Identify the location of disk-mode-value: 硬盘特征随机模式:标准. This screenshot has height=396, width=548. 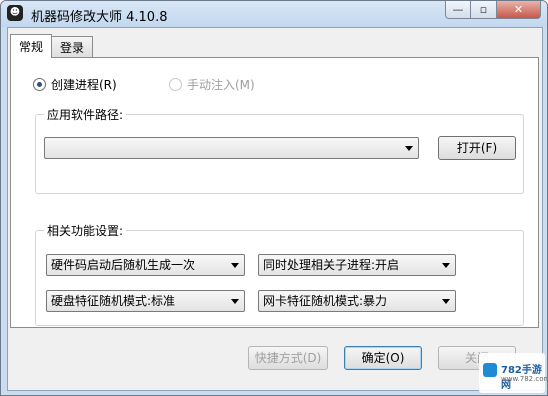
(113, 301).